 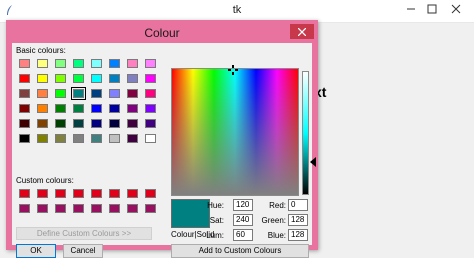 I want to click on ok-button: OK, so click(x=36, y=251).